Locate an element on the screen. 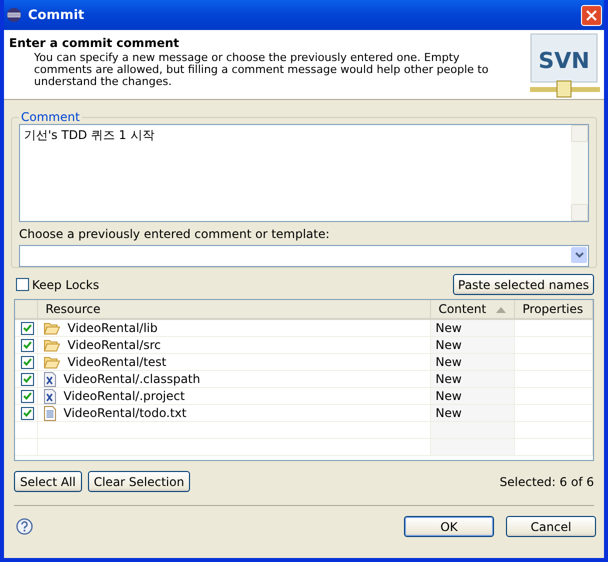 The image size is (608, 562). select-all-button: Select All is located at coordinates (48, 481).